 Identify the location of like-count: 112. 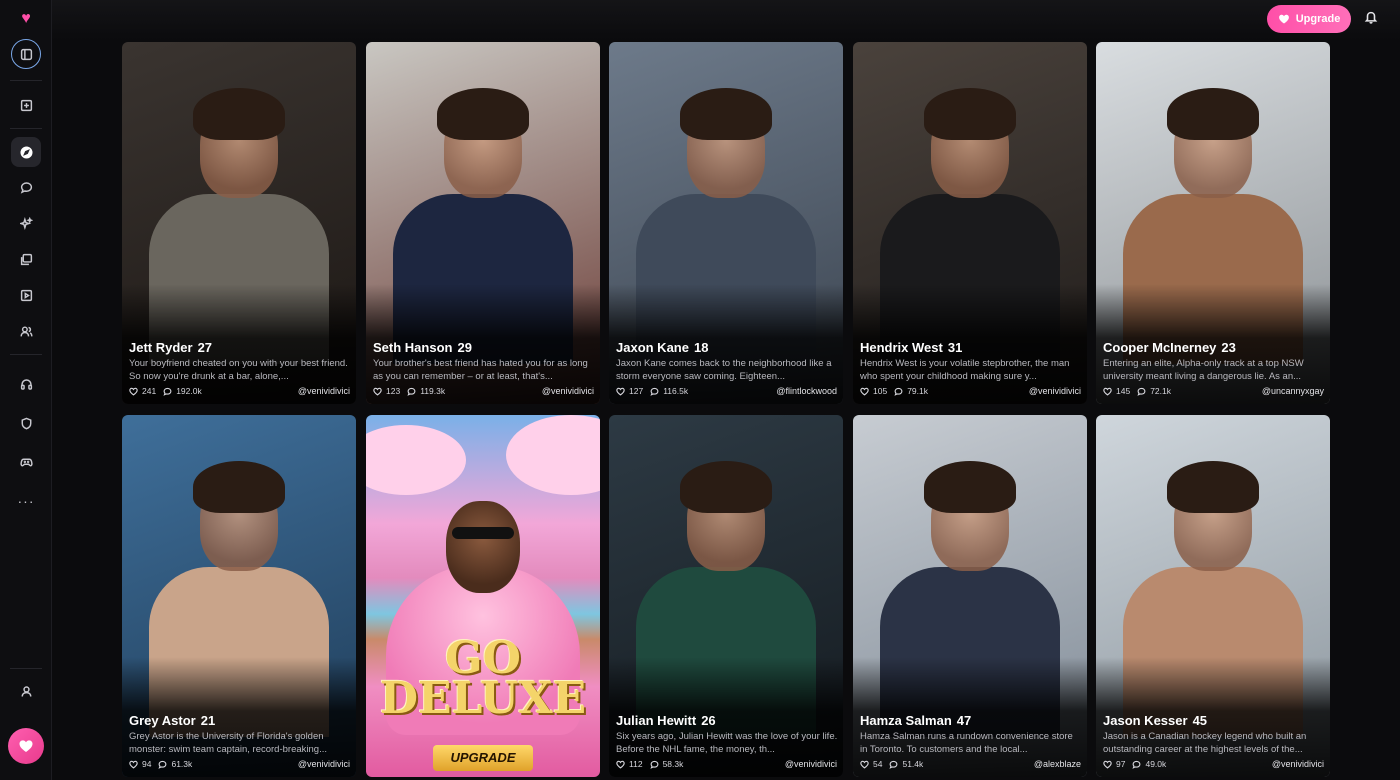
(629, 764).